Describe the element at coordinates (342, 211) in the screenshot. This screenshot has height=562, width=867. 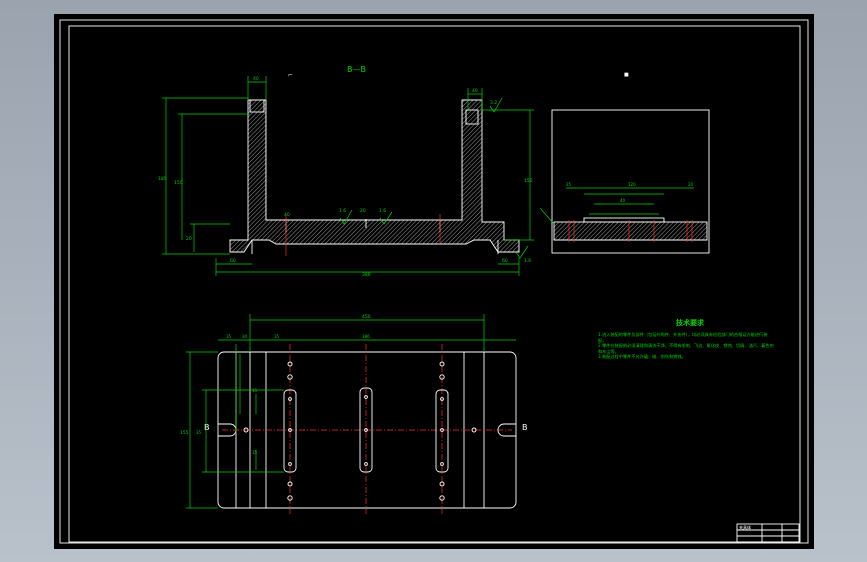
I see `roughness-1: 1.6` at that location.